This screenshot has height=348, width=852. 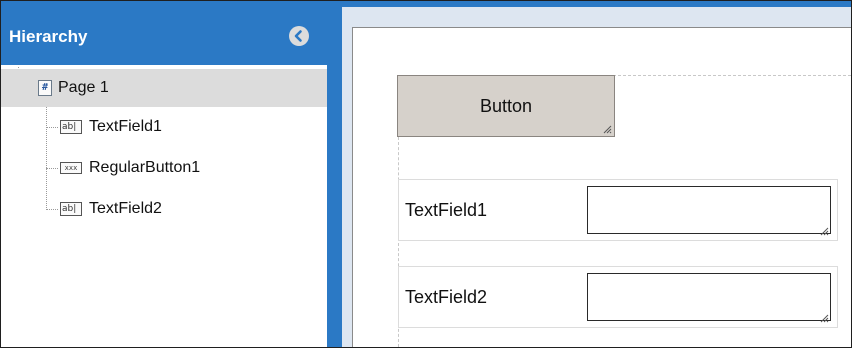 I want to click on tree-item-regularbutton1: xxx RegularButton1, so click(x=164, y=168).